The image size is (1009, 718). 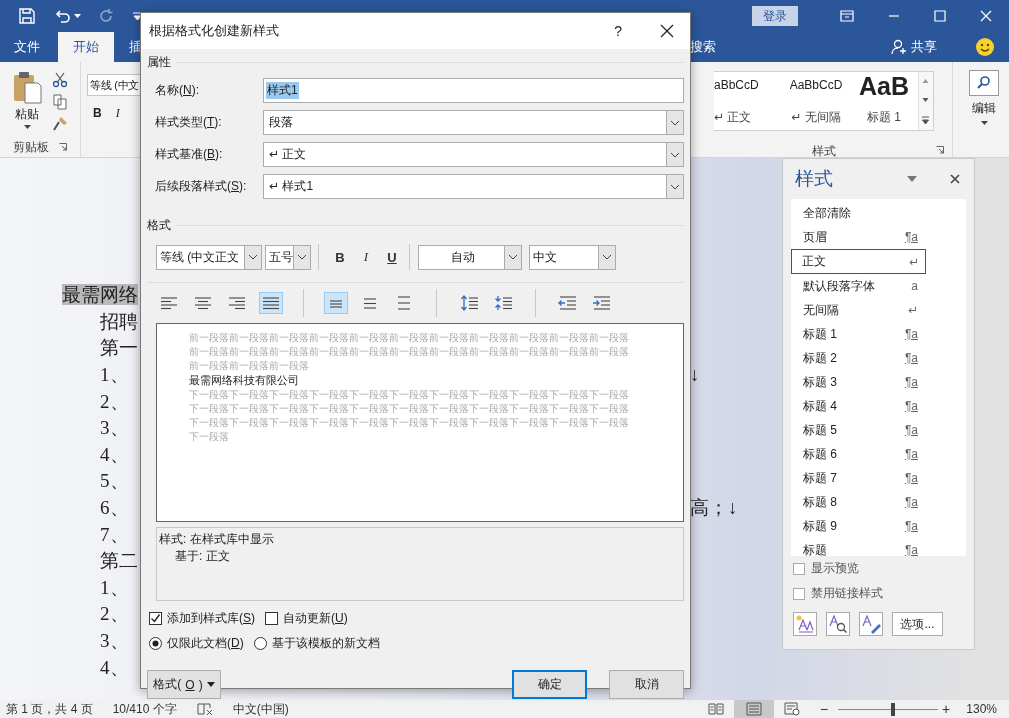 I want to click on customize-caret-icon, so click(x=137, y=16).